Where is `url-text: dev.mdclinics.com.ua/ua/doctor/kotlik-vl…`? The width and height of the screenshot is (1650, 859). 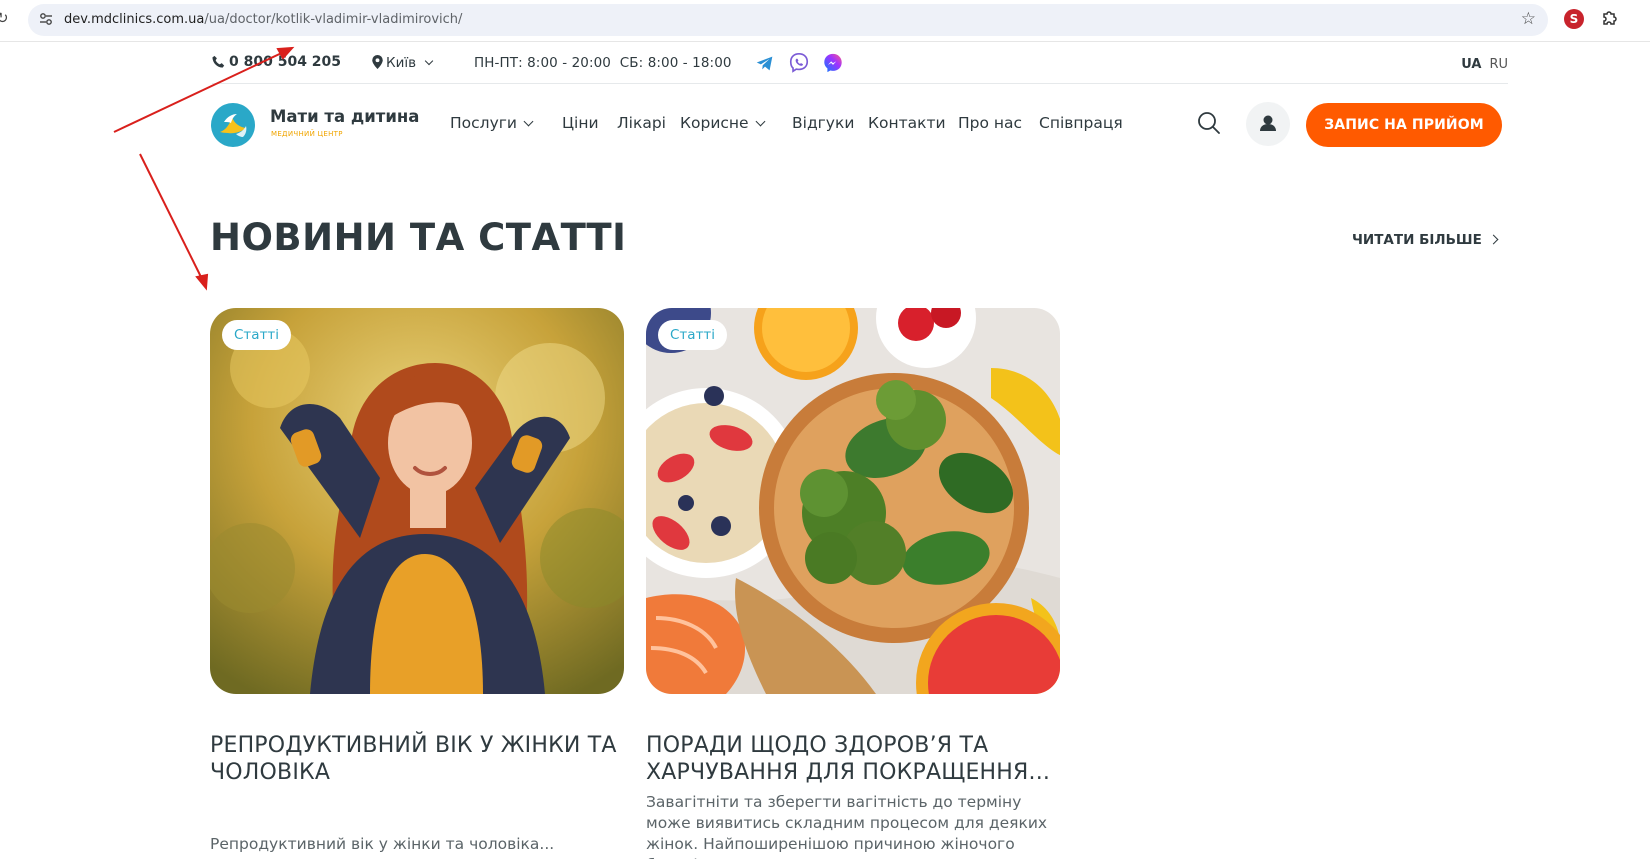
url-text: dev.mdclinics.com.ua/ua/doctor/kotlik-vl… is located at coordinates (263, 19).